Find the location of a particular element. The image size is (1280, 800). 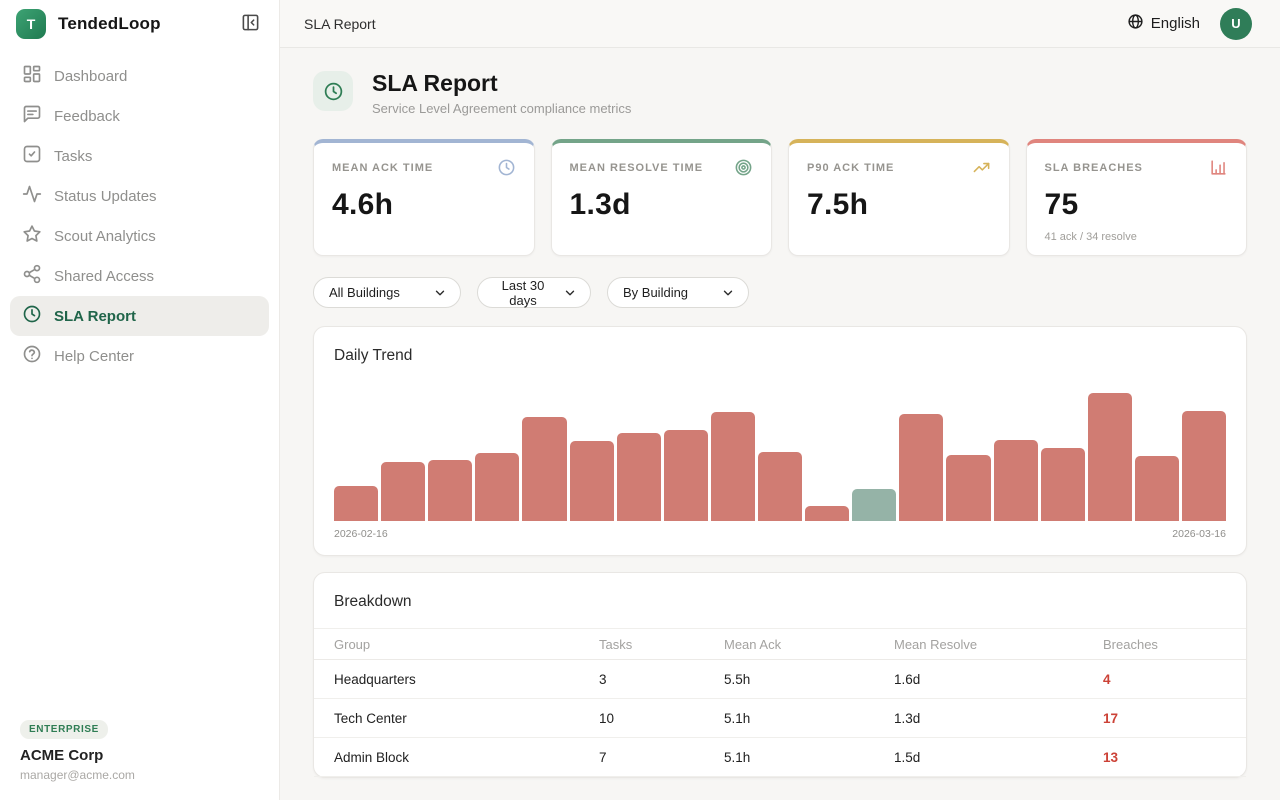

globe-icon is located at coordinates (1135, 23).